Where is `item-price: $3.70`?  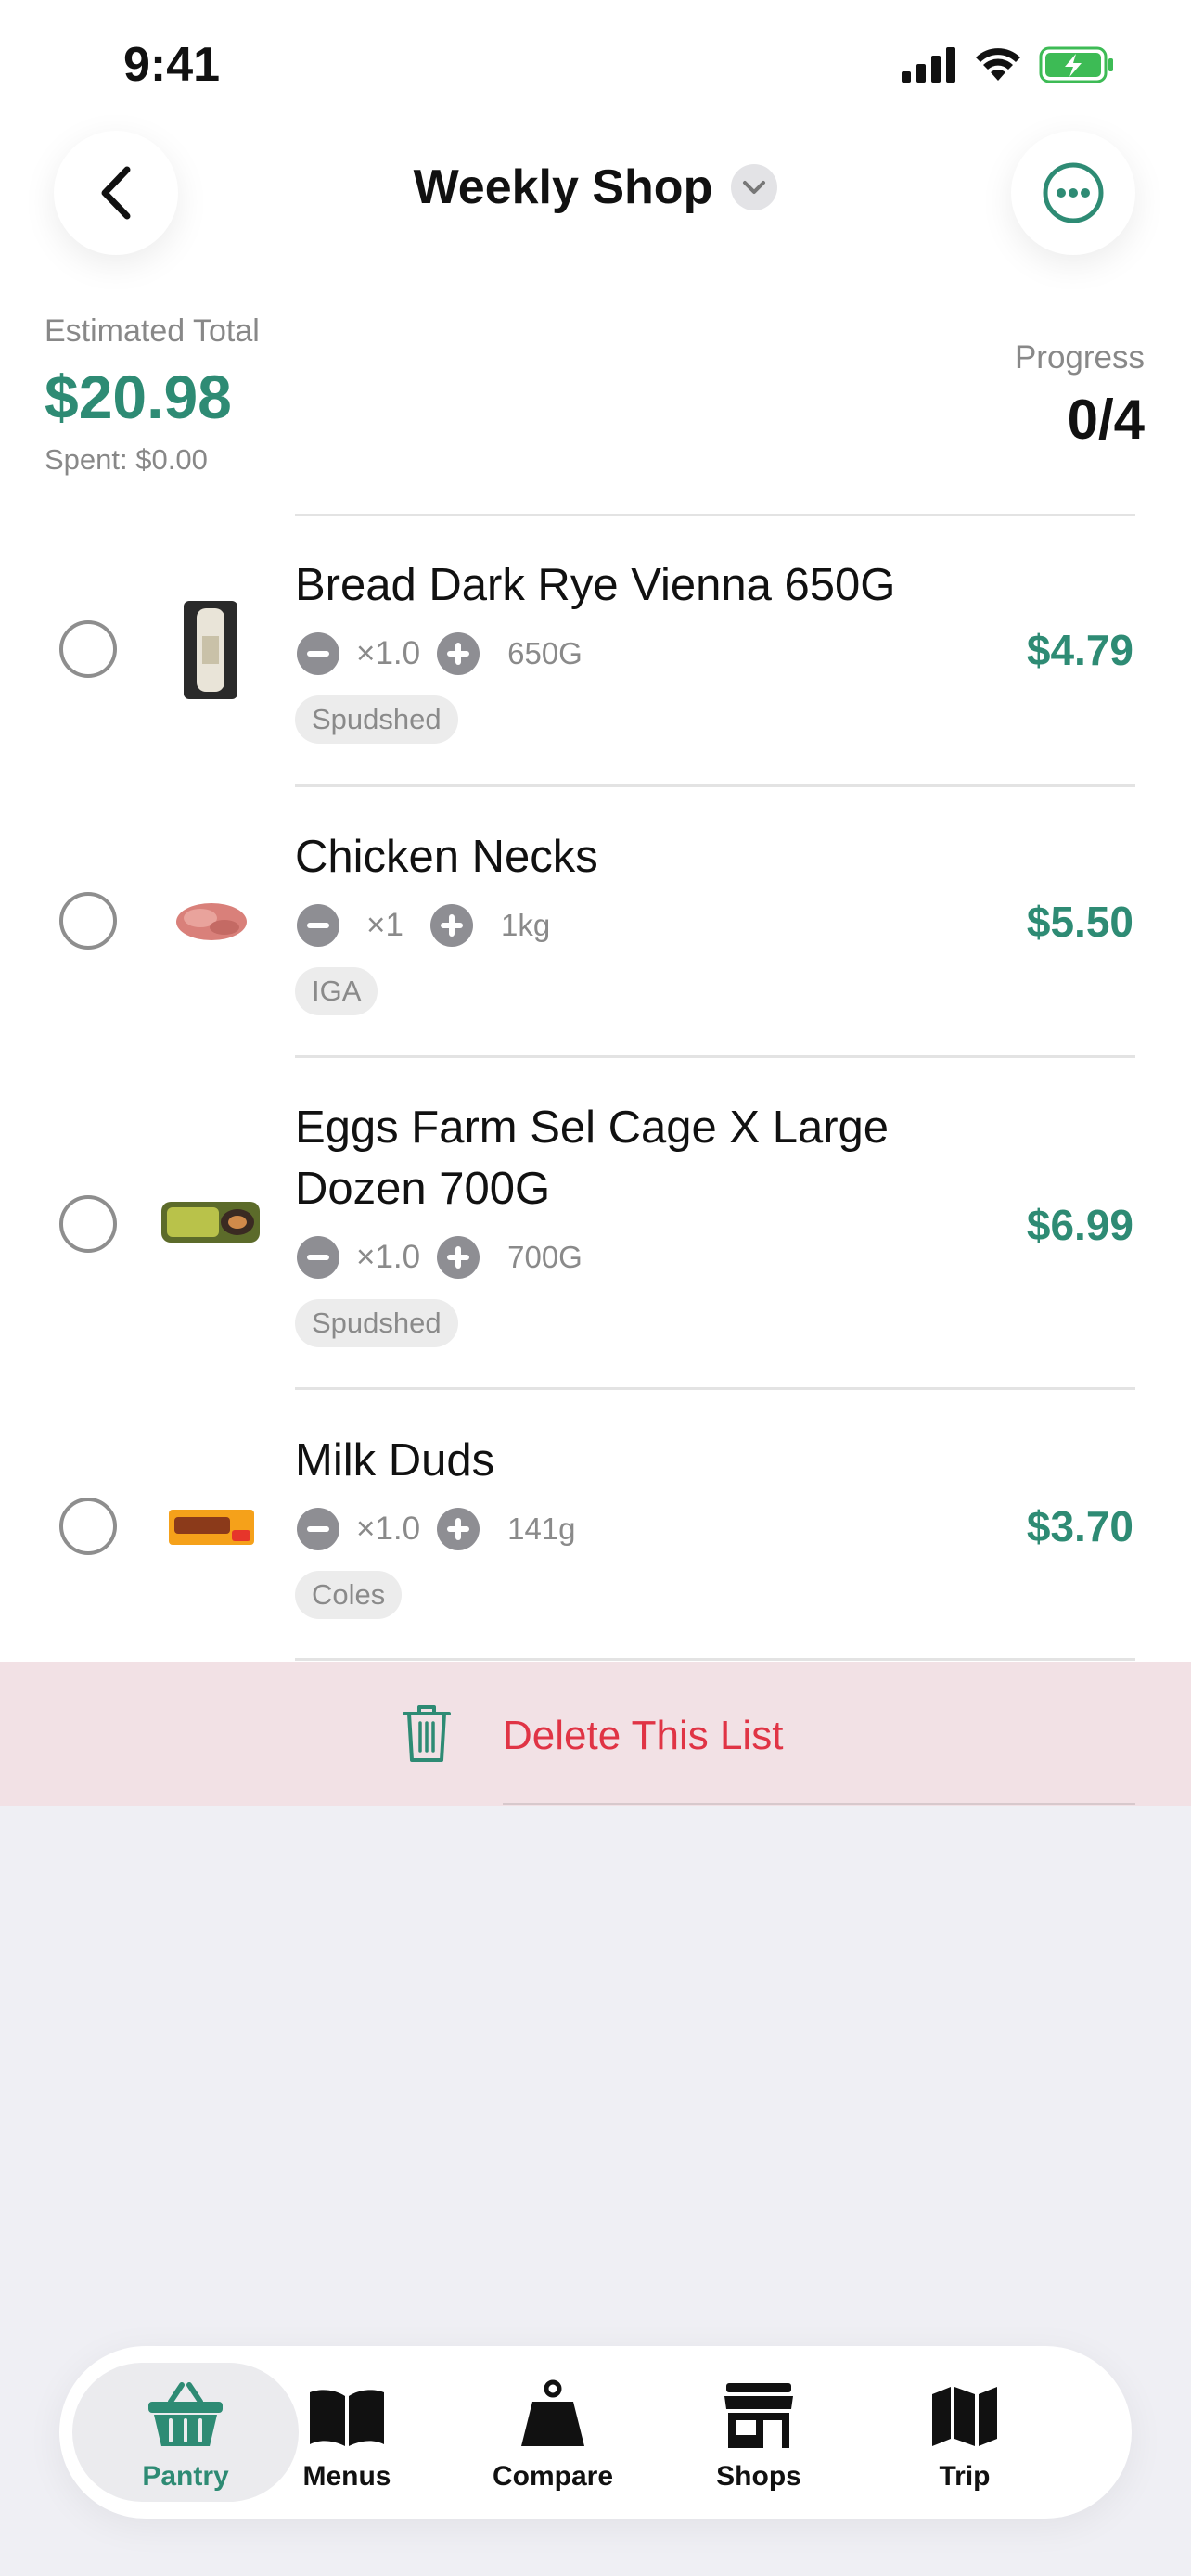 item-price: $3.70 is located at coordinates (1079, 1526).